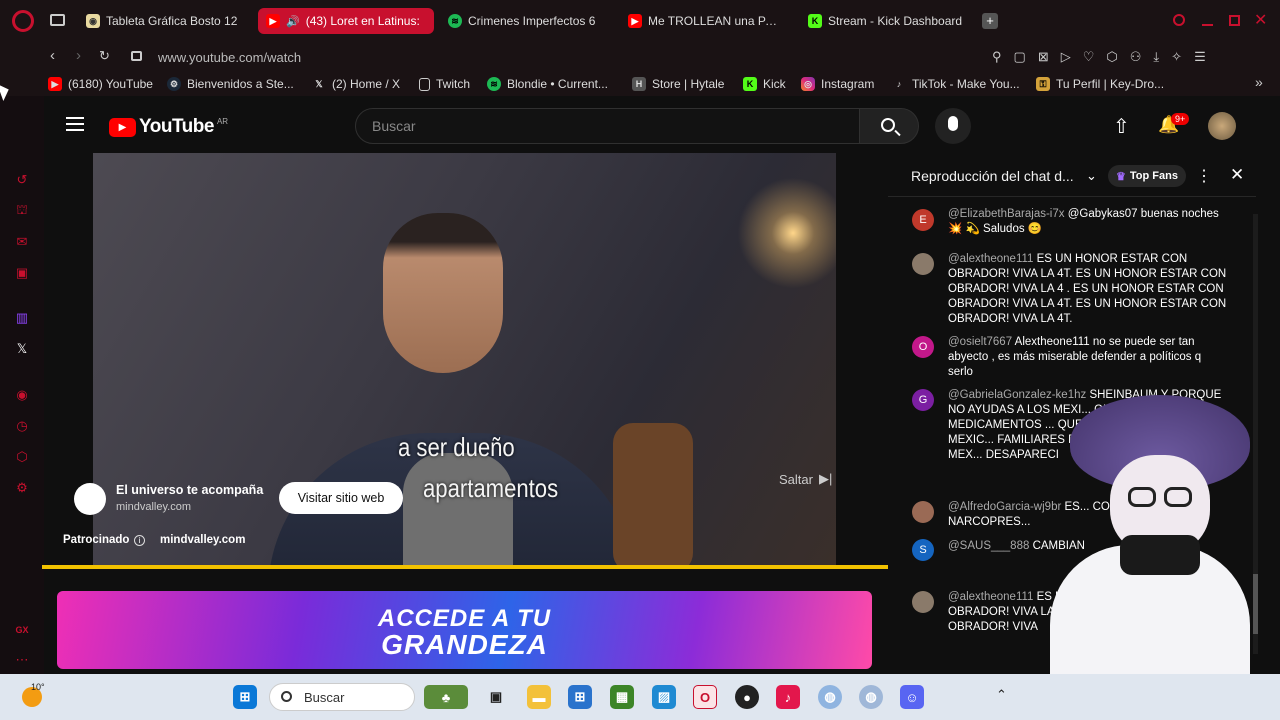 The height and width of the screenshot is (720, 1280). I want to click on more-bookmarks-icon: », so click(1259, 82).